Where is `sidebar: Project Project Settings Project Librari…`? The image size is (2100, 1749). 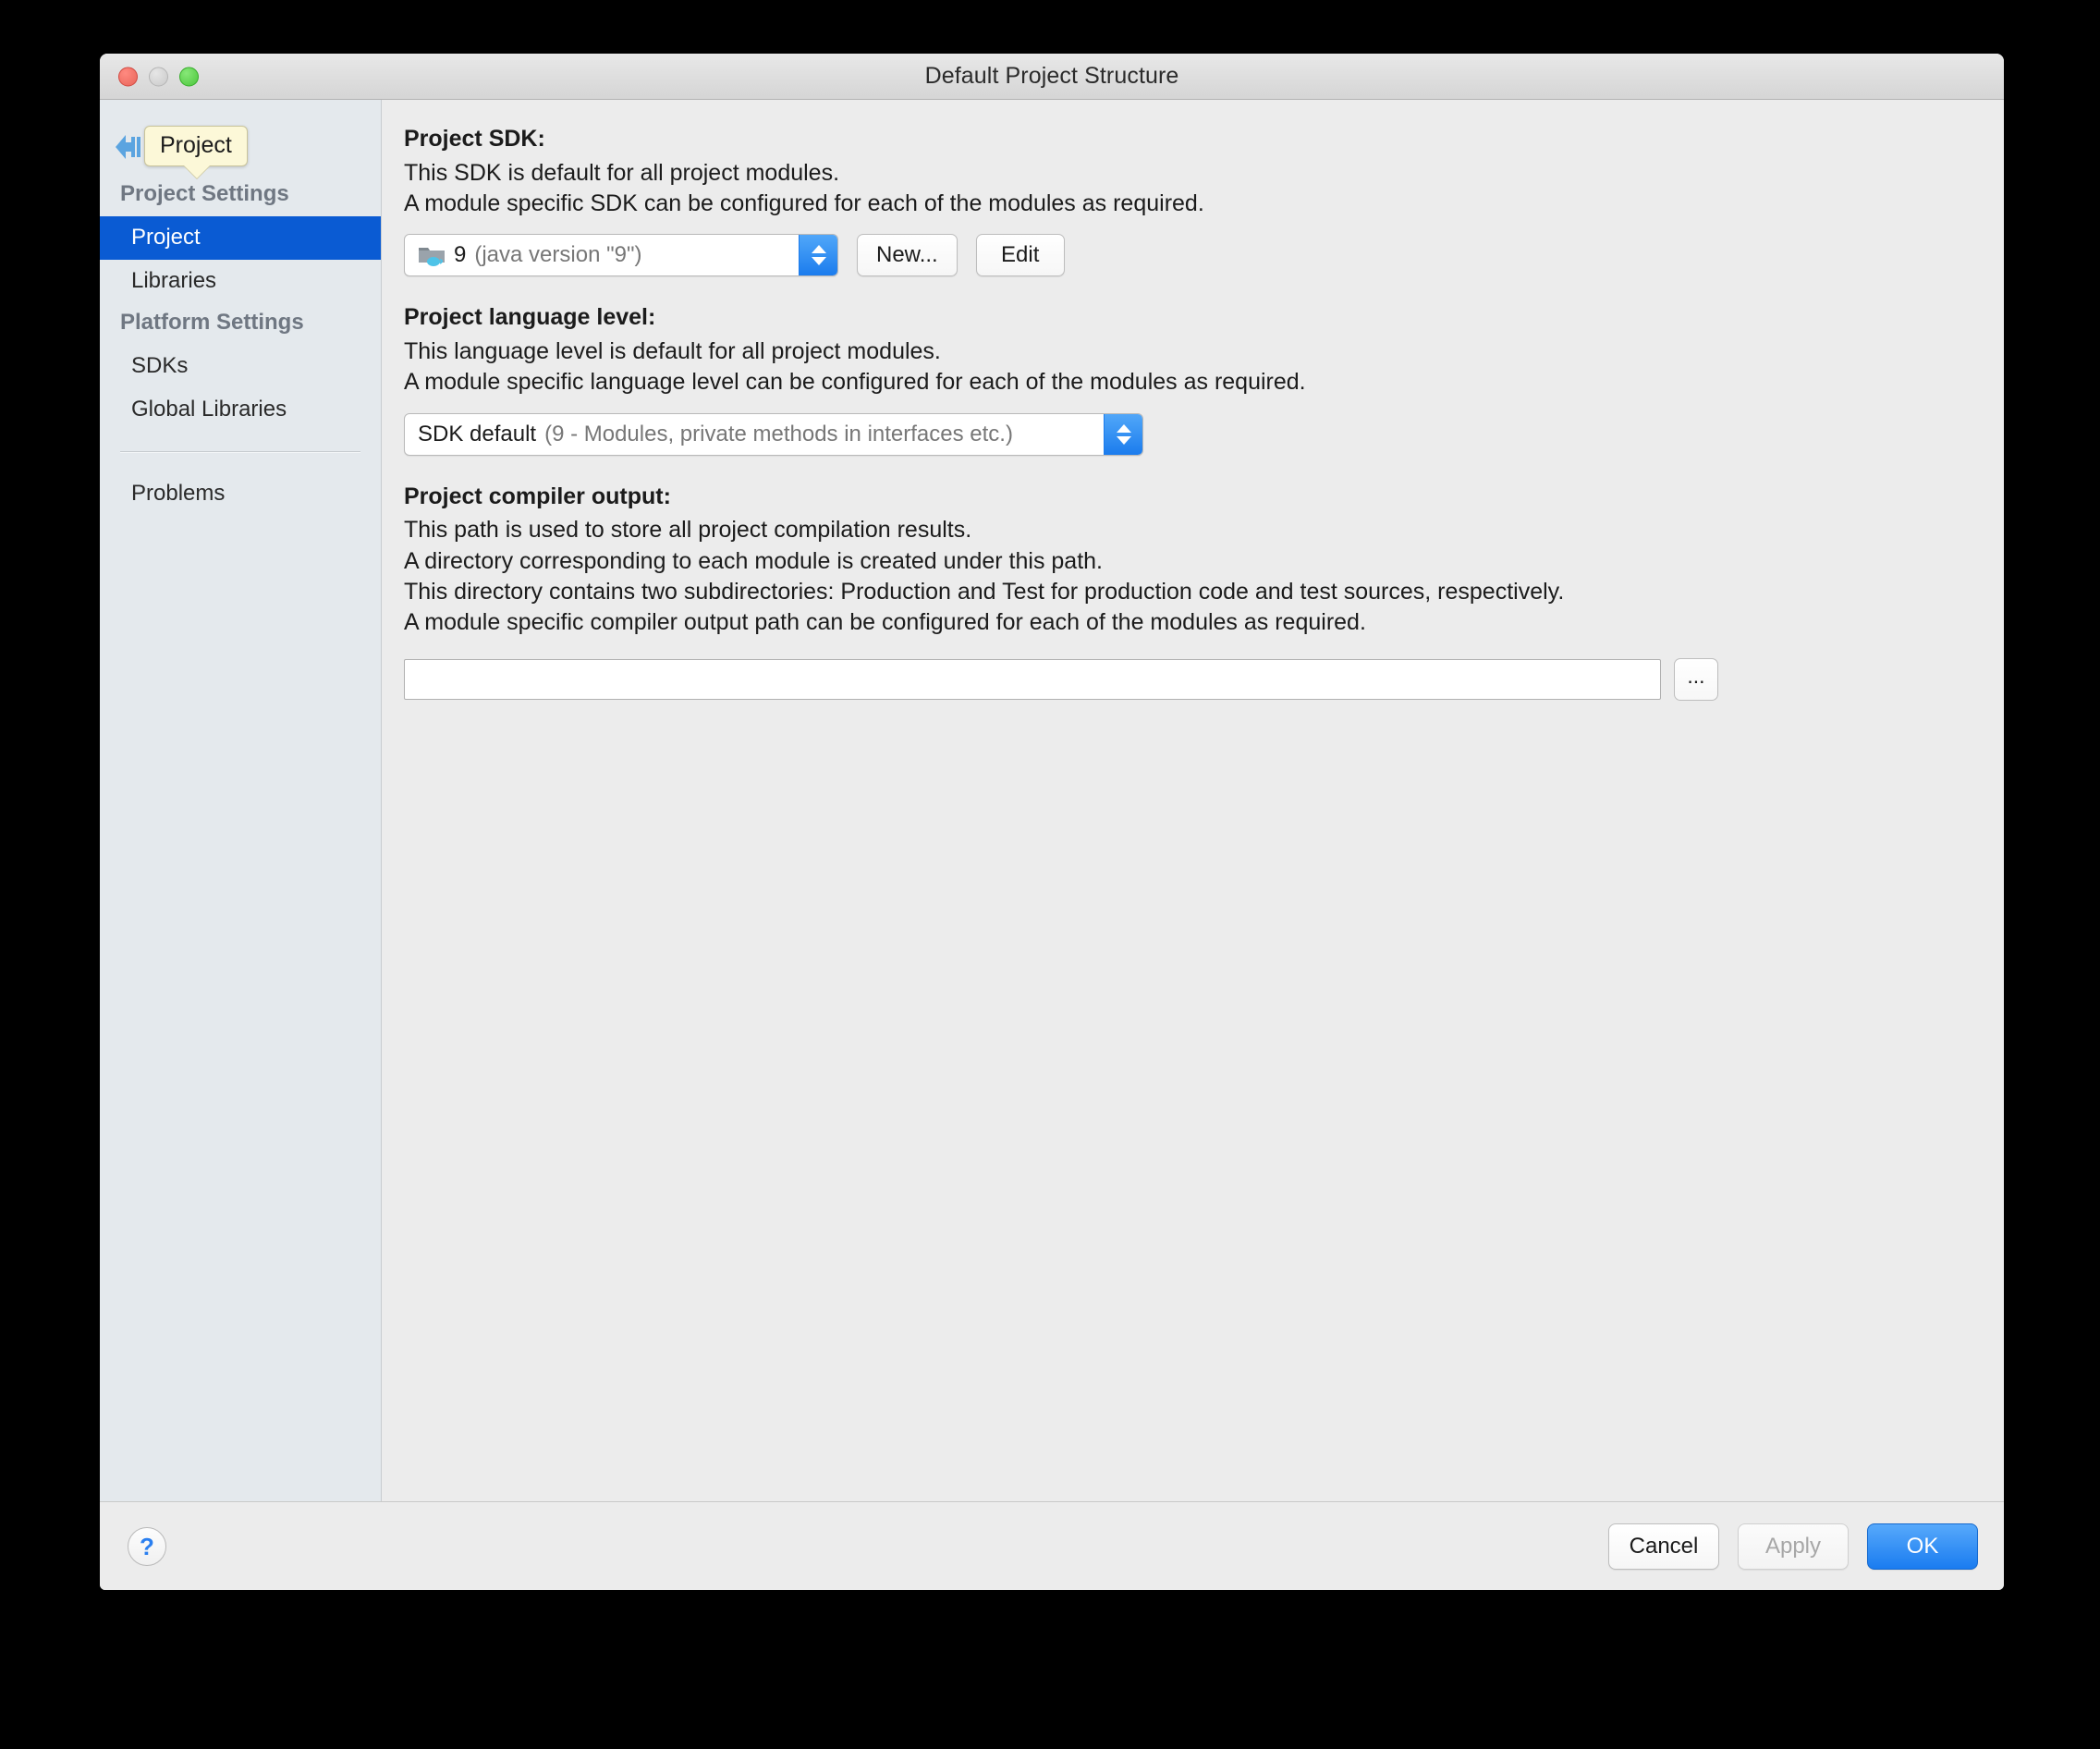 sidebar: Project Project Settings Project Librari… is located at coordinates (241, 800).